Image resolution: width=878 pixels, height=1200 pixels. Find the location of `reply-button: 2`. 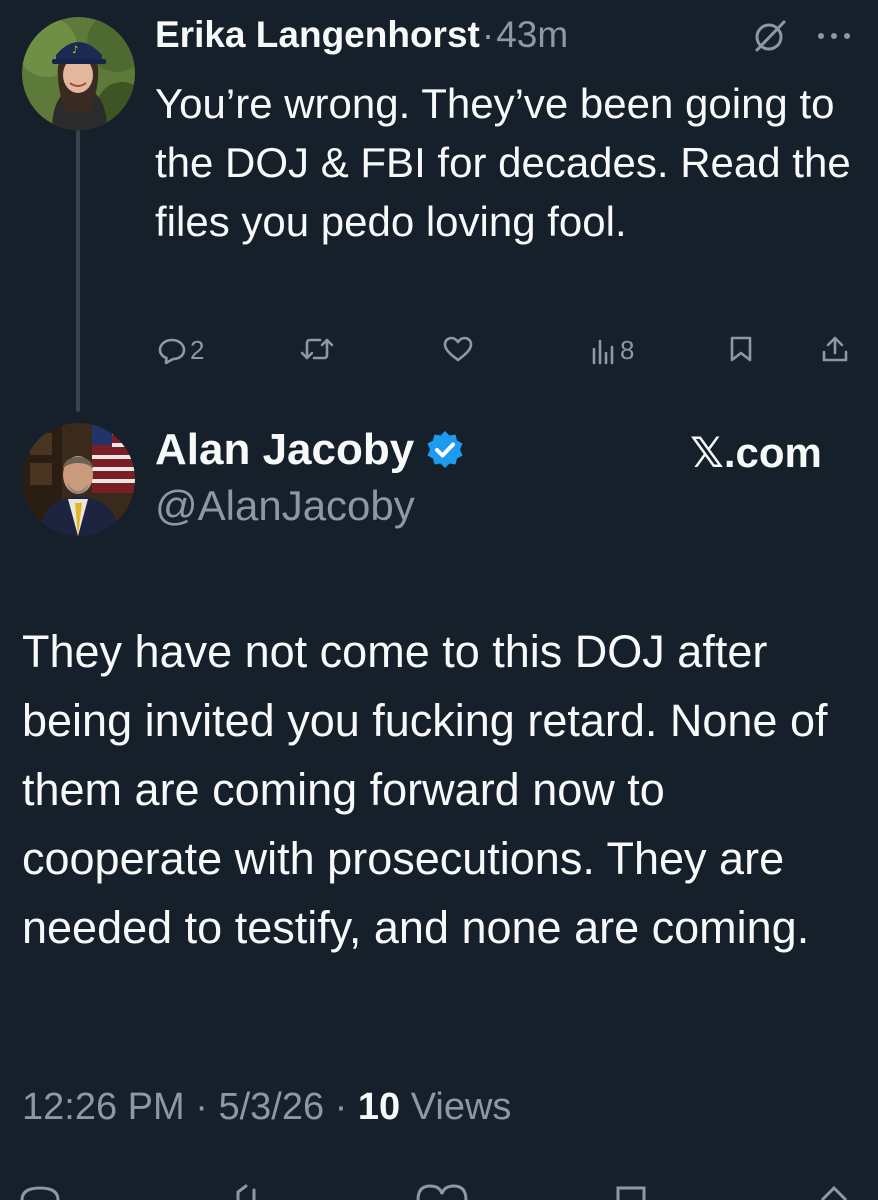

reply-button: 2 is located at coordinates (181, 350).